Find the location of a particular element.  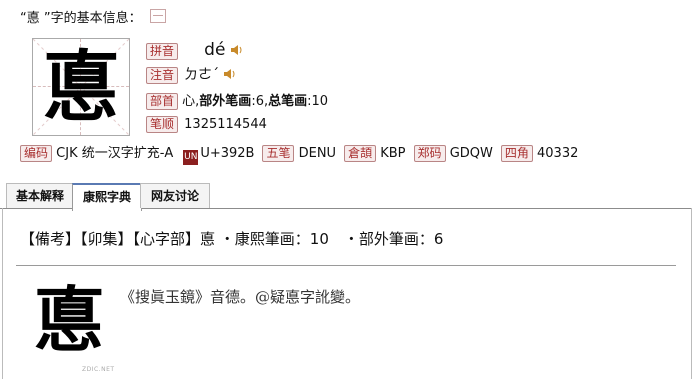

tab-user-discussion: 网友讨论 is located at coordinates (175, 195).